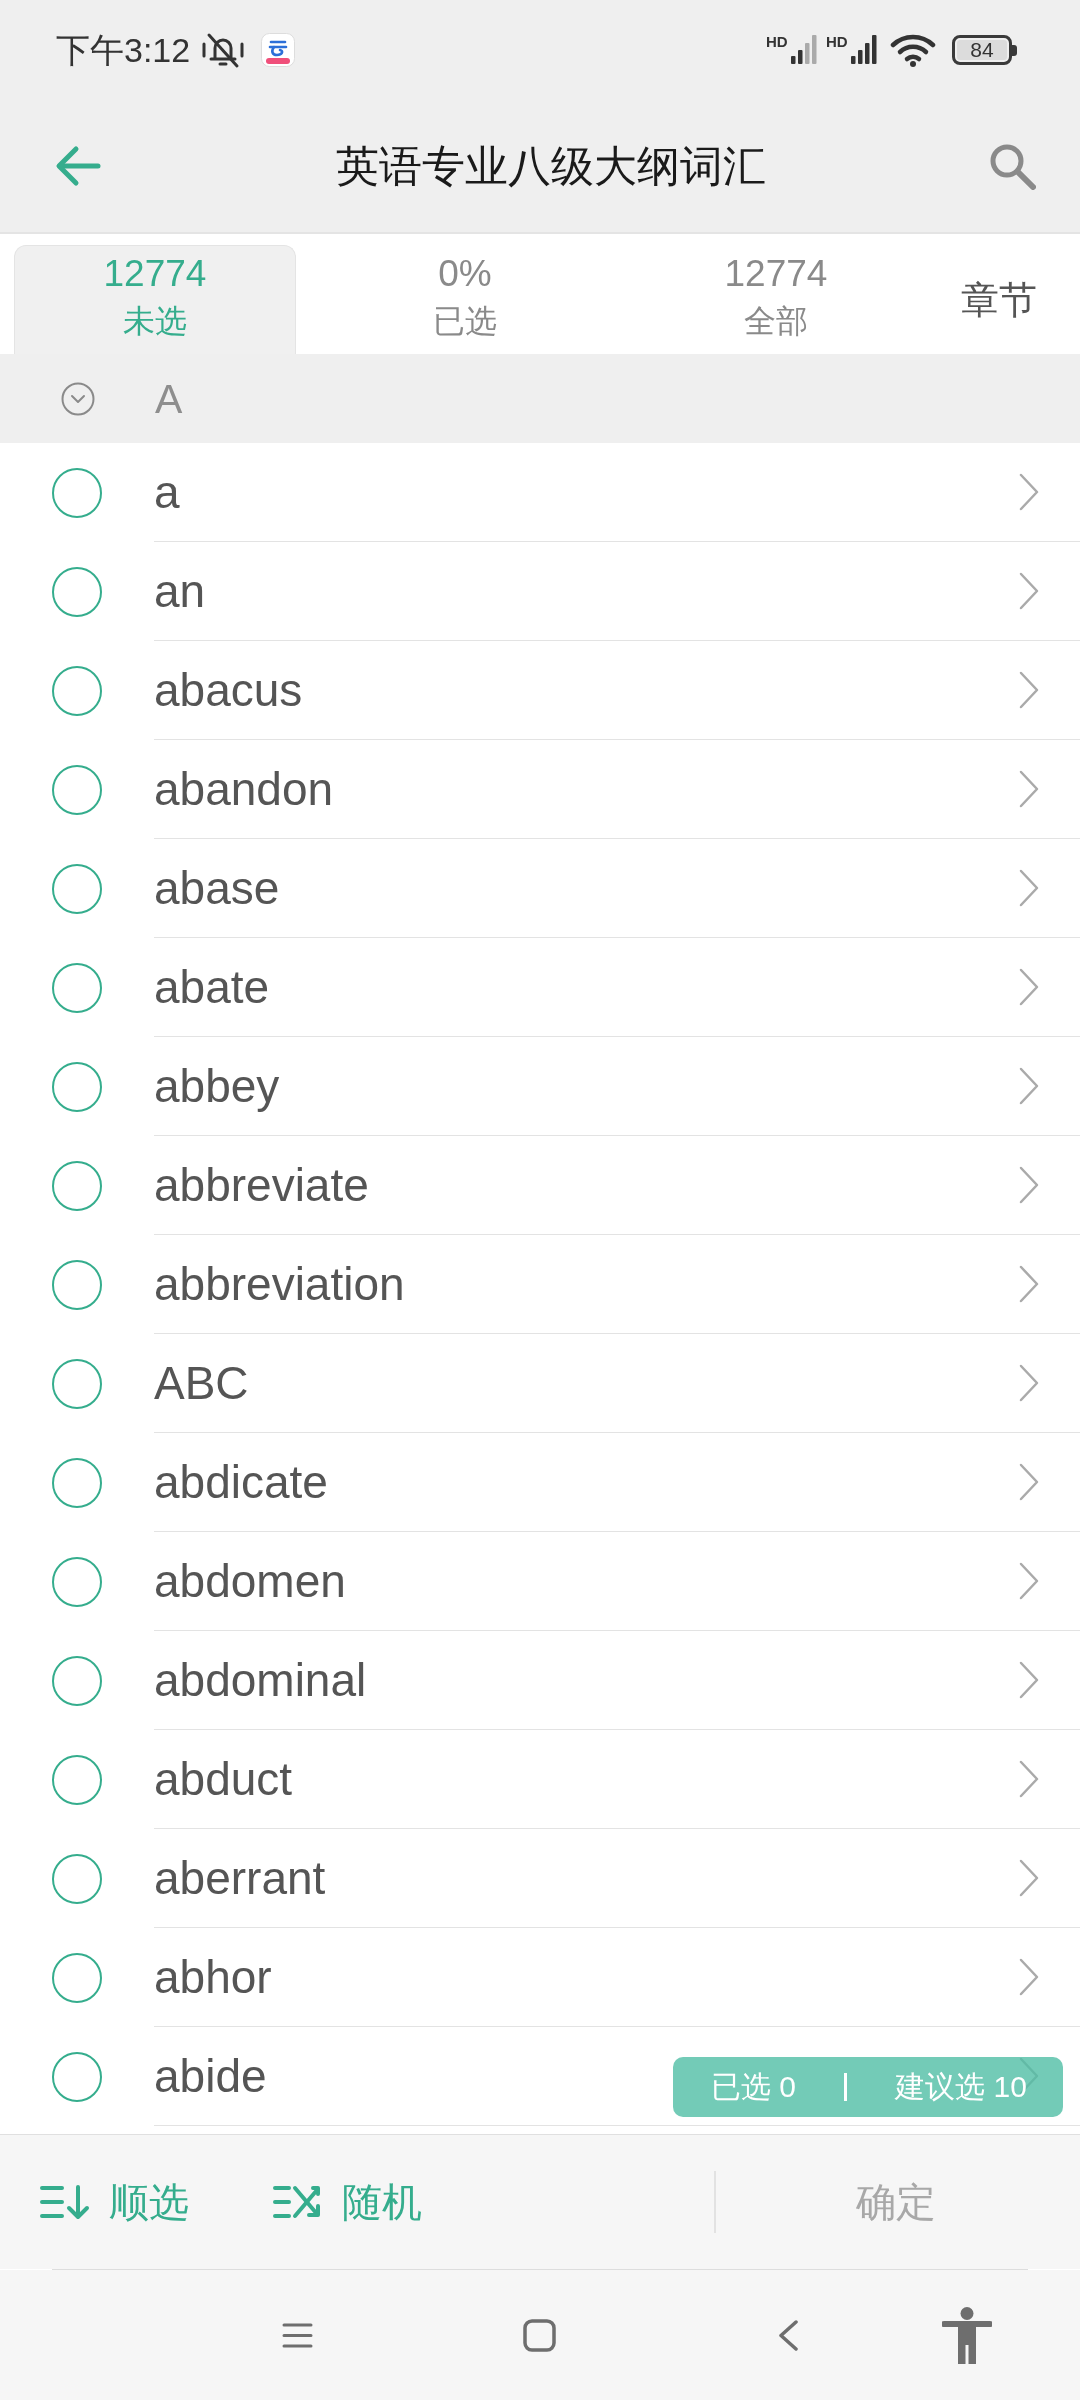 The image size is (1080, 2400). Describe the element at coordinates (261, 1185) in the screenshot. I see `word-text: abbreviate` at that location.